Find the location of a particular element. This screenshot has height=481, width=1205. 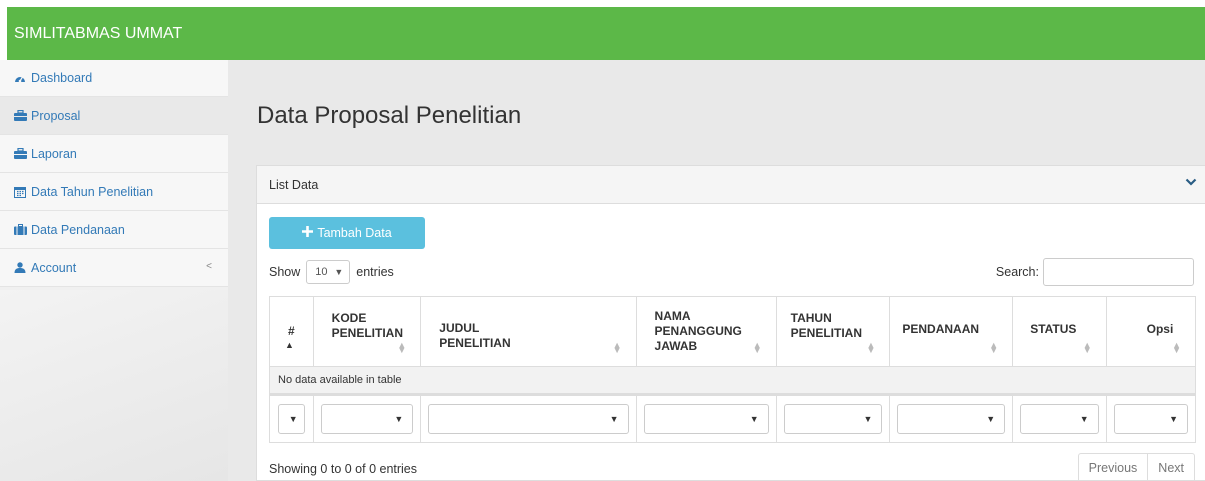

column-header-tahun-penelitian: TAHUN PENELITIAN ▲ ▼ is located at coordinates (833, 331).